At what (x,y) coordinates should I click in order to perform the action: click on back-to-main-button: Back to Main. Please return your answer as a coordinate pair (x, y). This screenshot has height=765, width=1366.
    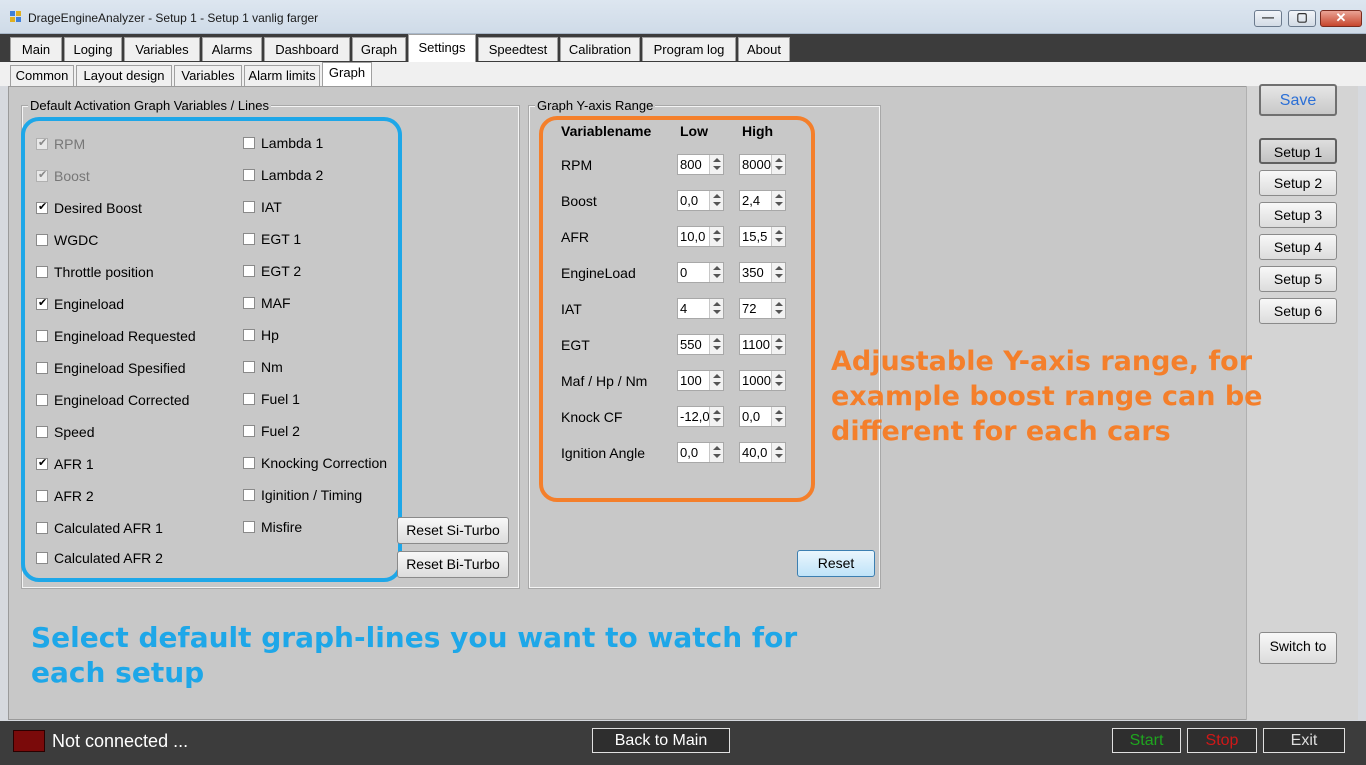
    Looking at the image, I should click on (661, 740).